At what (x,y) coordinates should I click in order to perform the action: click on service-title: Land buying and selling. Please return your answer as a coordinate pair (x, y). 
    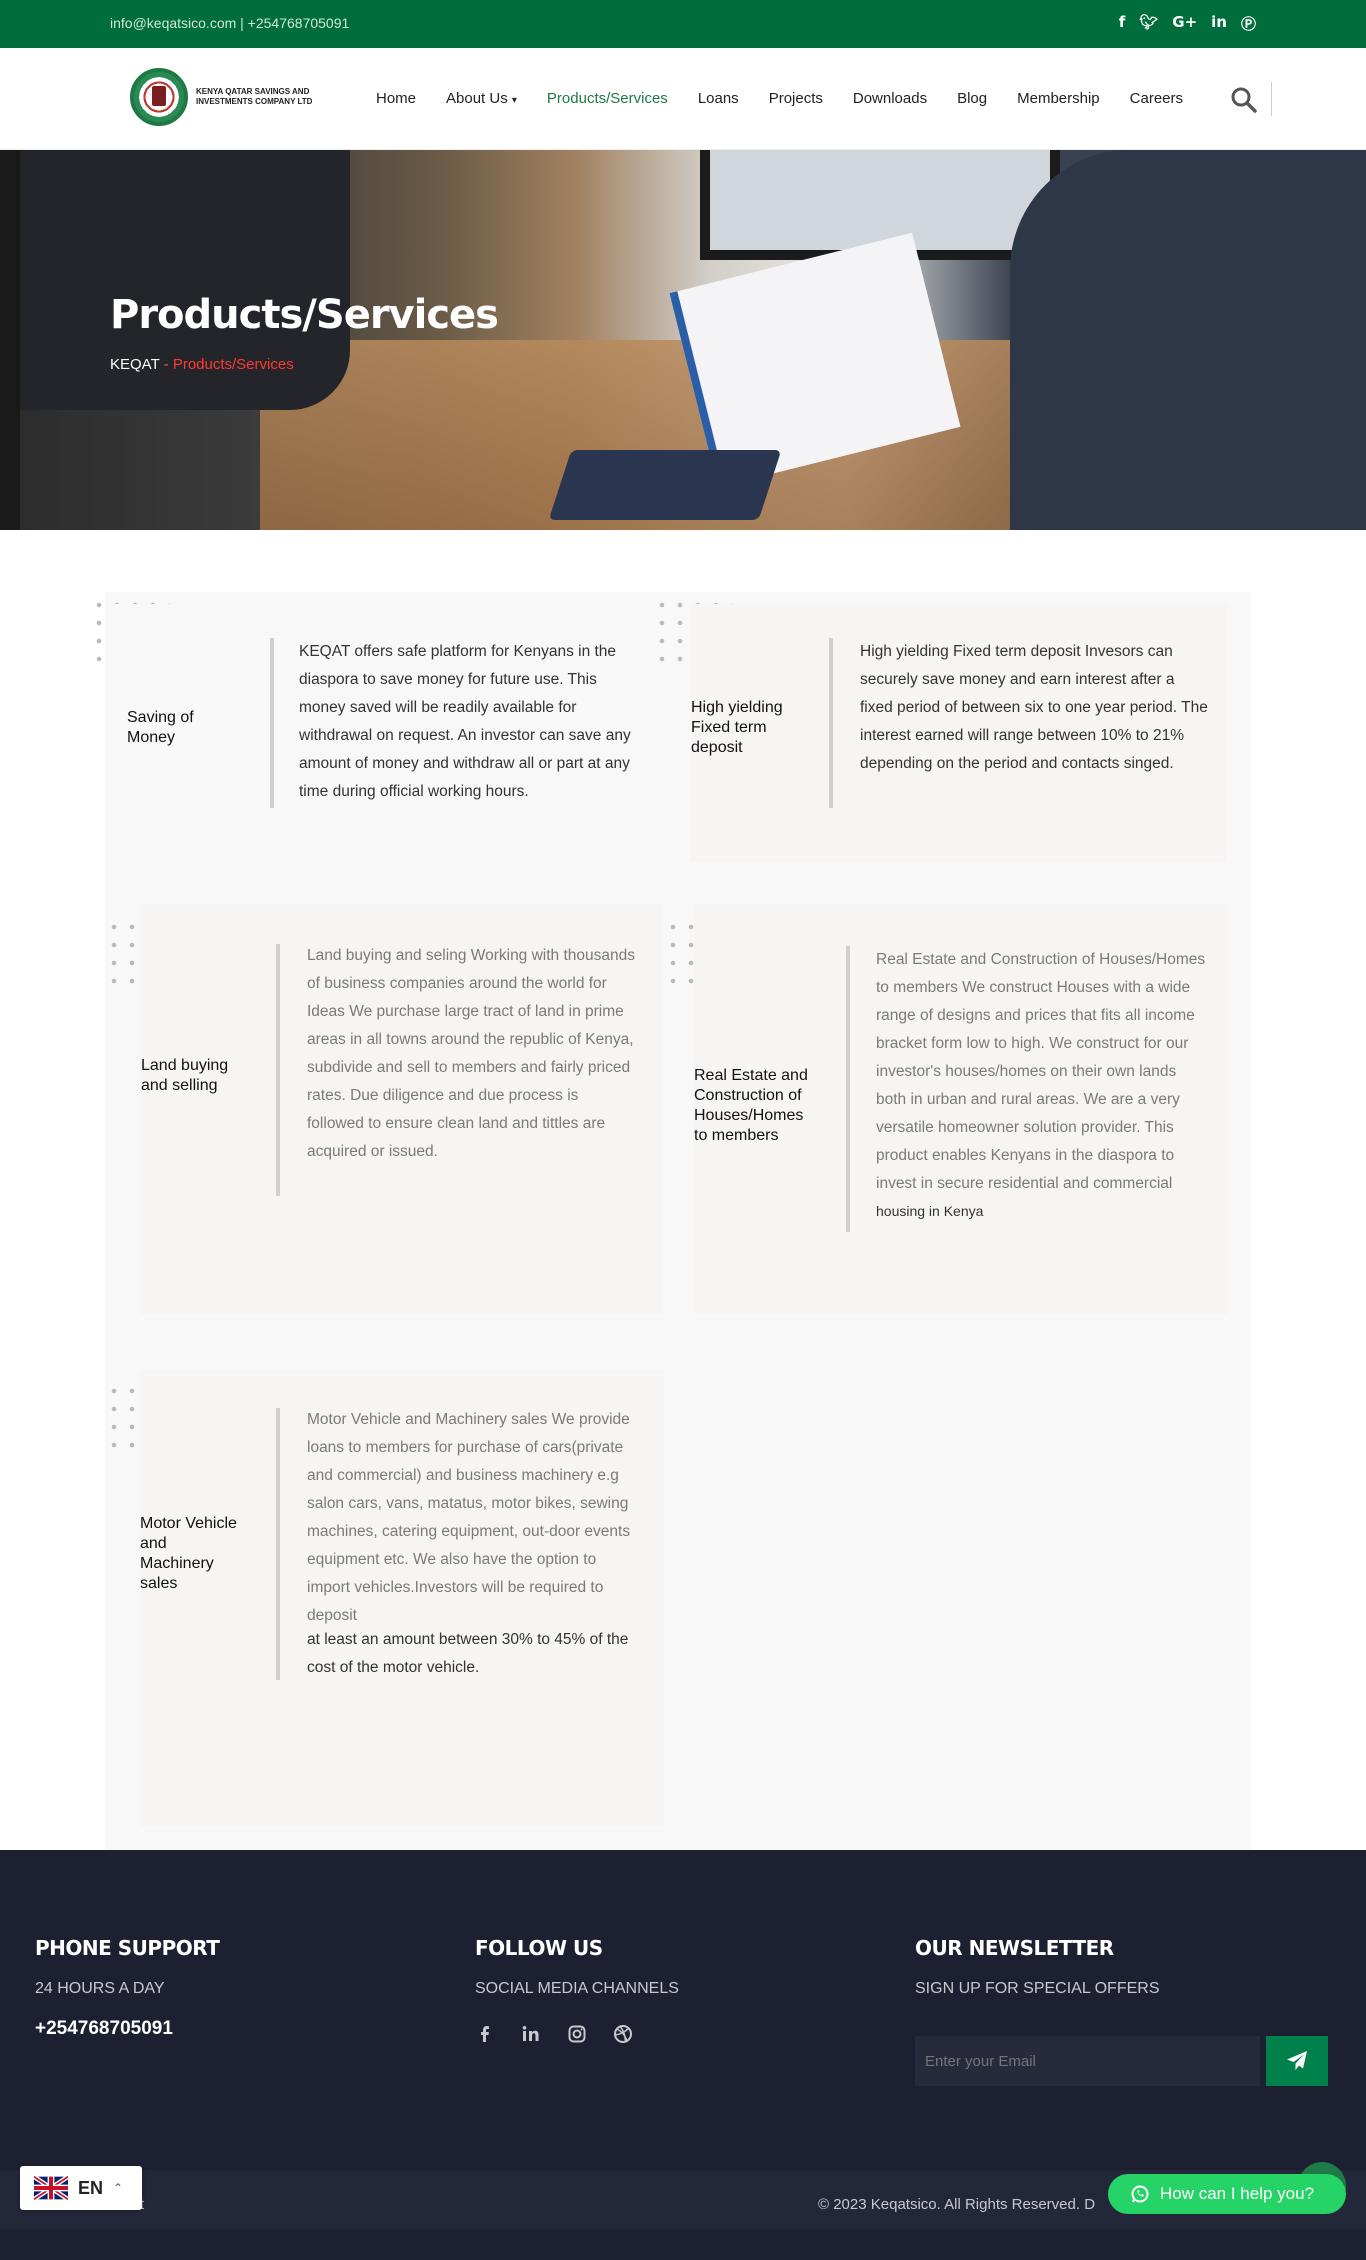
    Looking at the image, I should click on (185, 1075).